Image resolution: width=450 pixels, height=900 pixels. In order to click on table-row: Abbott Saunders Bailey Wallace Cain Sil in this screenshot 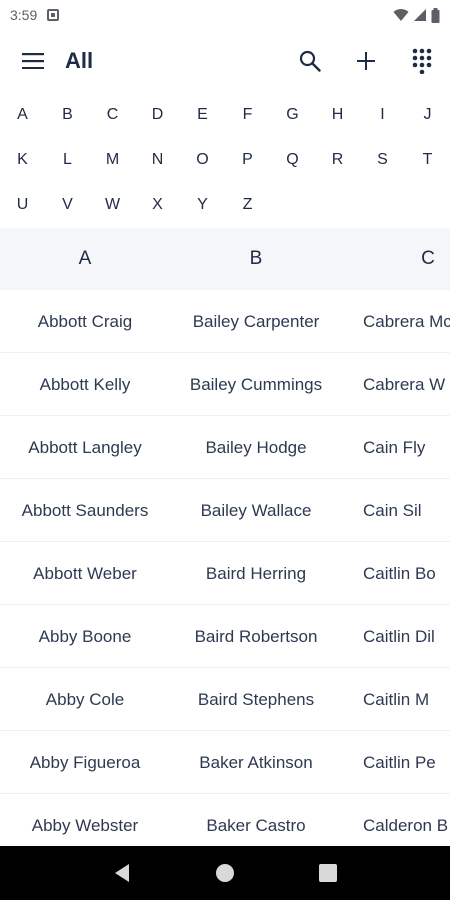, I will do `click(225, 510)`.